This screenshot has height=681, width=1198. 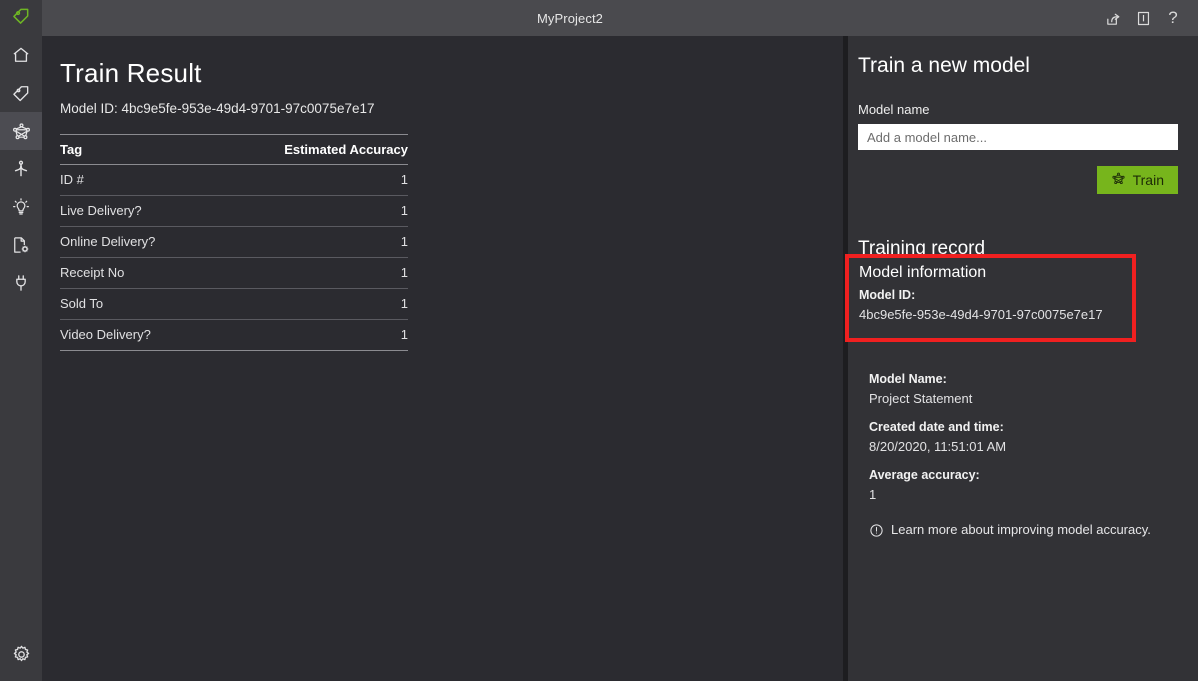 What do you see at coordinates (136, 304) in the screenshot?
I see `cell-tag: Sold To` at bounding box center [136, 304].